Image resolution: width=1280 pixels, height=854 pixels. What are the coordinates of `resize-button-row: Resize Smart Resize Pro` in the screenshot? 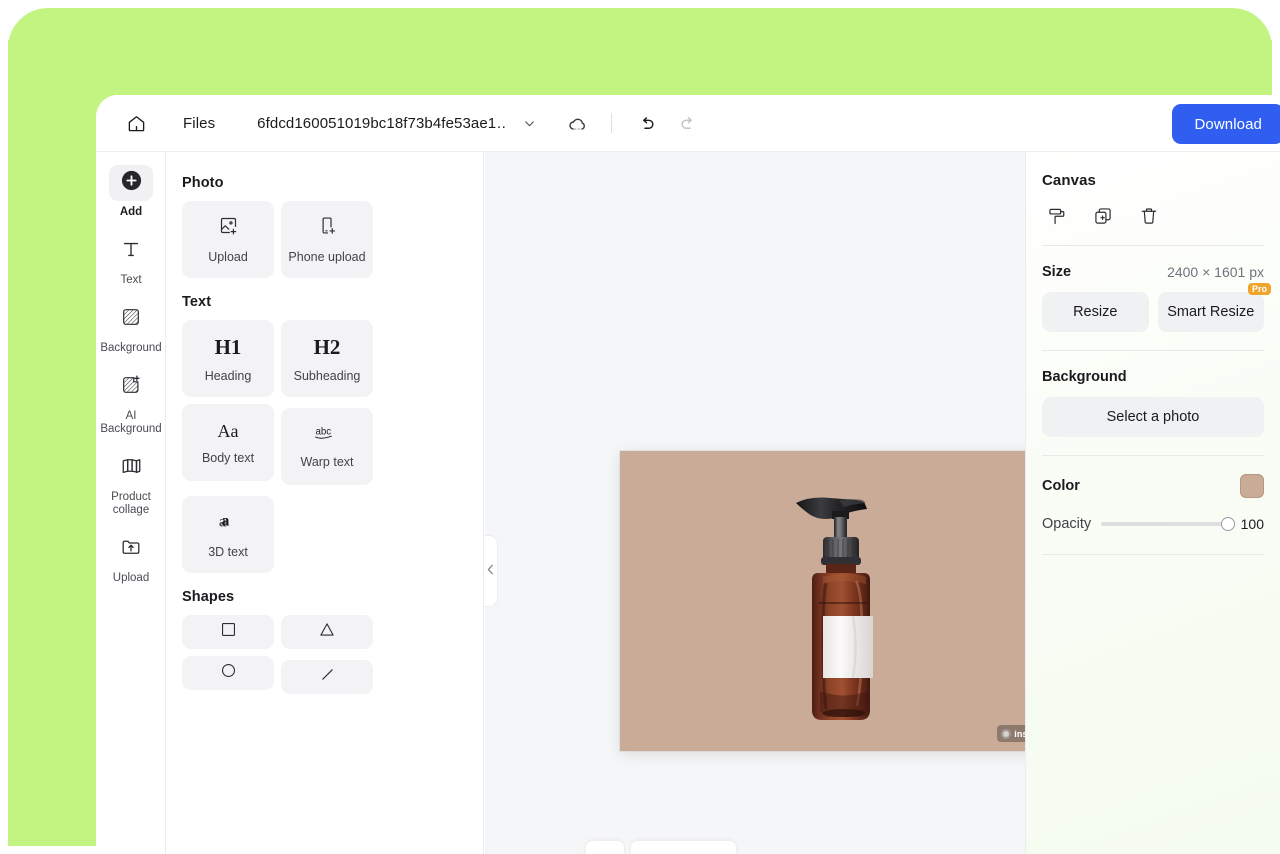 It's located at (1156, 315).